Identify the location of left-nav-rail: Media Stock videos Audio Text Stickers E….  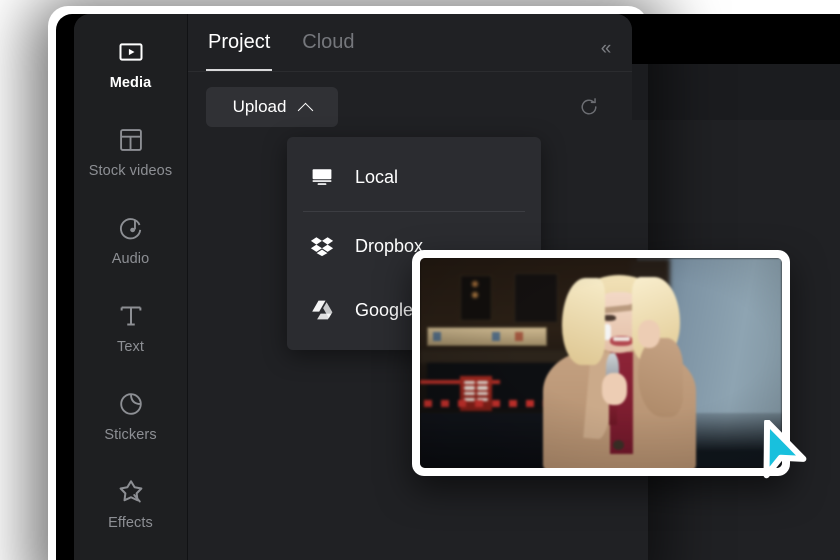
(131, 287).